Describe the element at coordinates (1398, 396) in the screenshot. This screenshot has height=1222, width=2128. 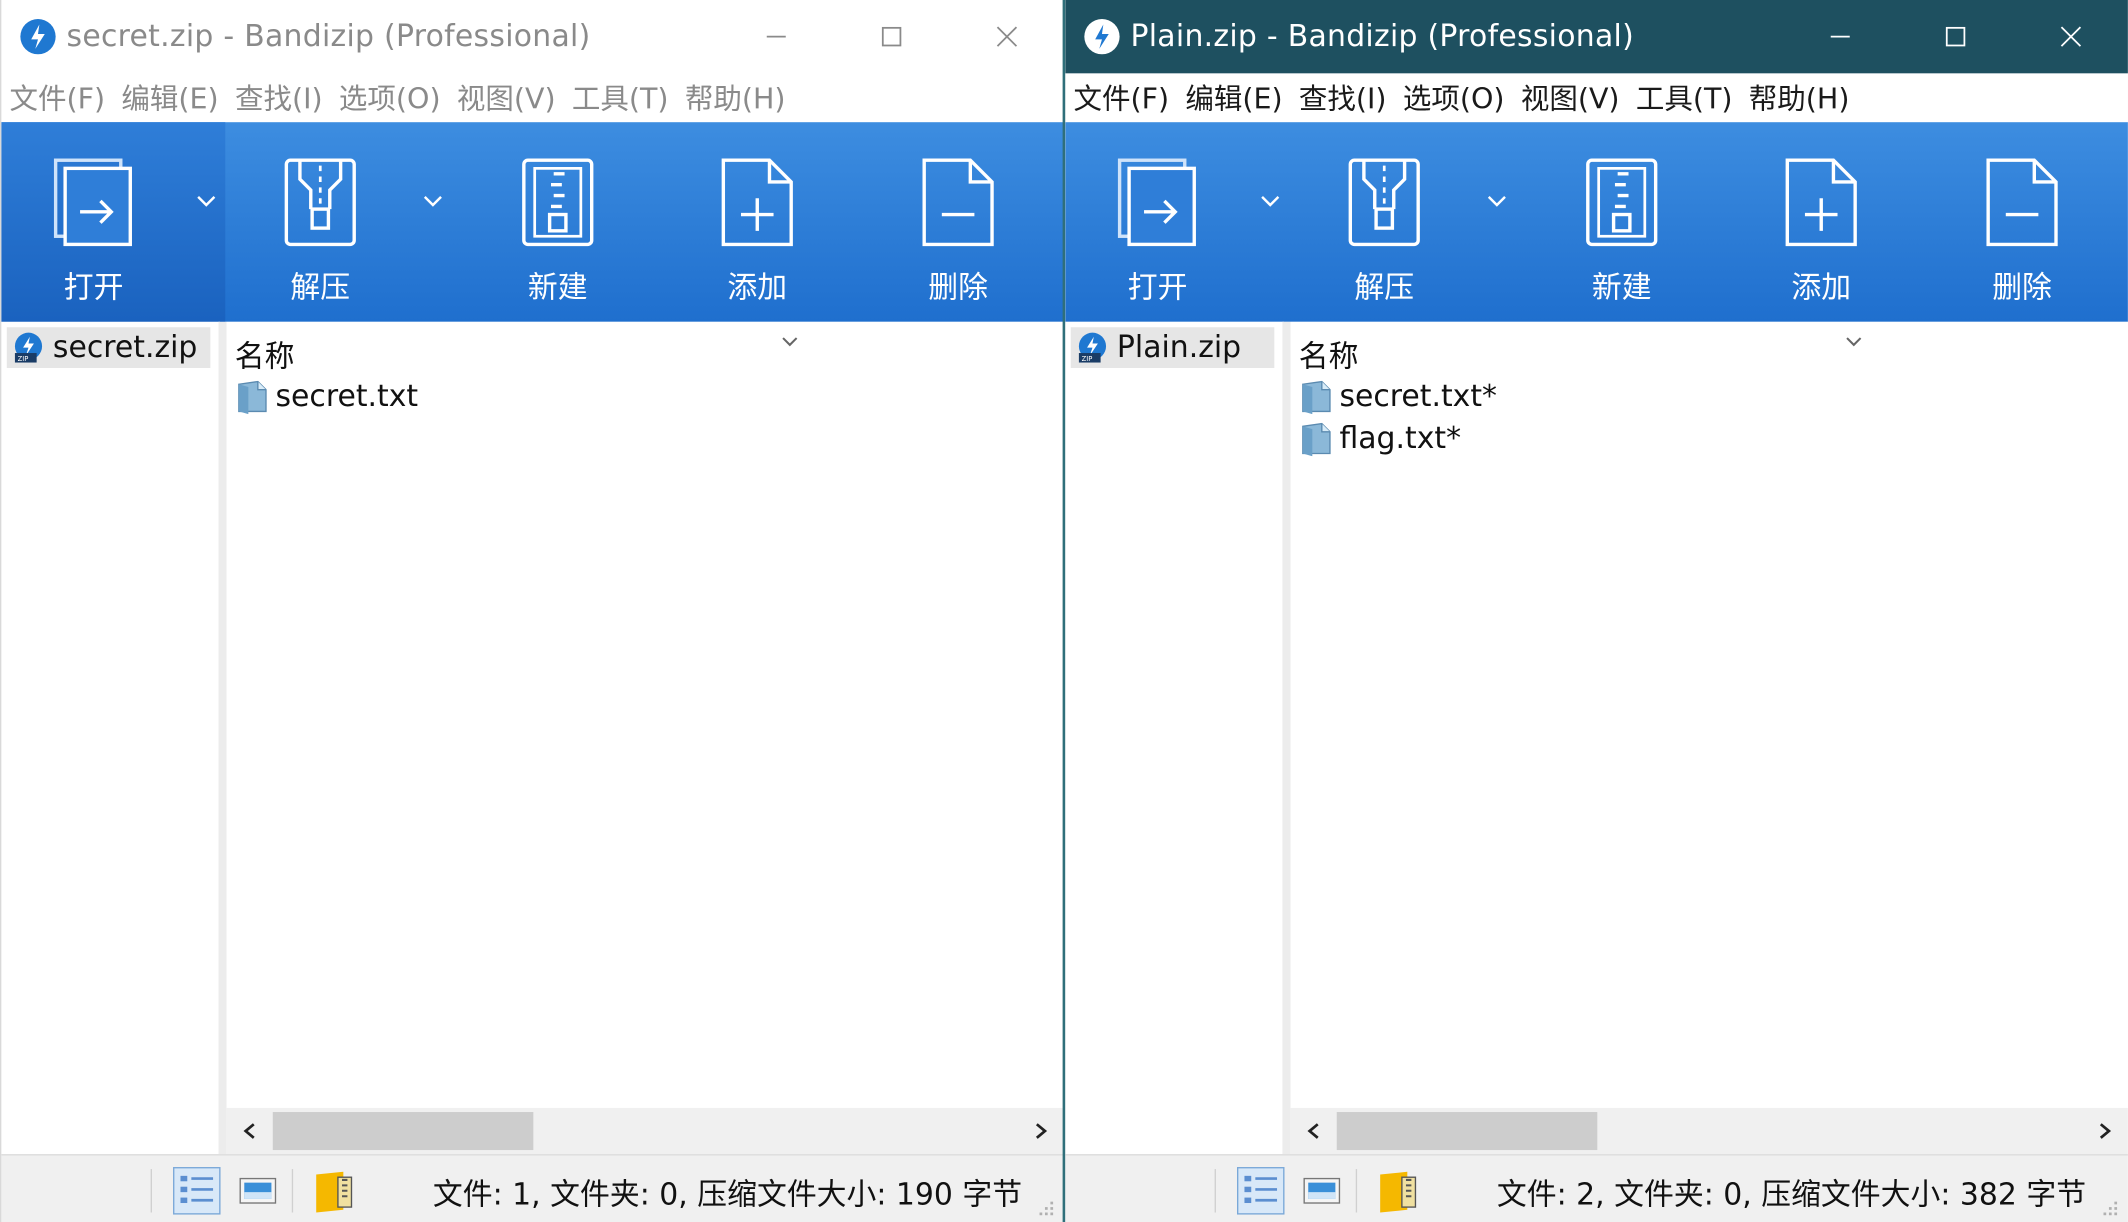
I see `file-row: secret.txt*` at that location.